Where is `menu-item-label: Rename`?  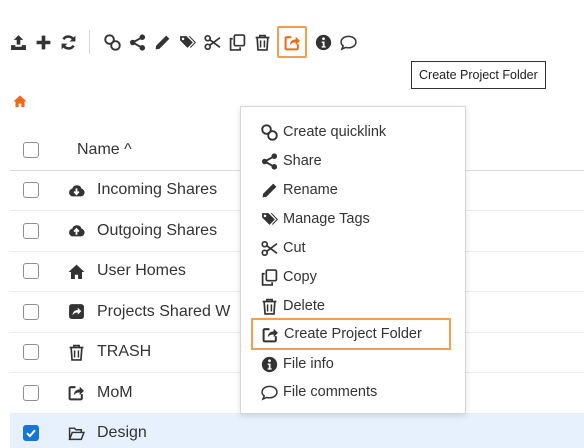
menu-item-label: Rename is located at coordinates (310, 190).